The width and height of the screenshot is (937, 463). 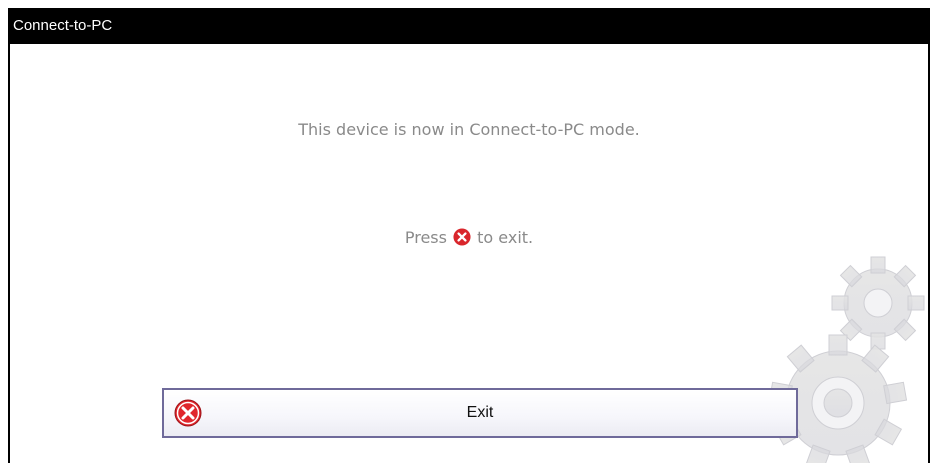 I want to click on exit-instruction: Press to exit., so click(x=469, y=237).